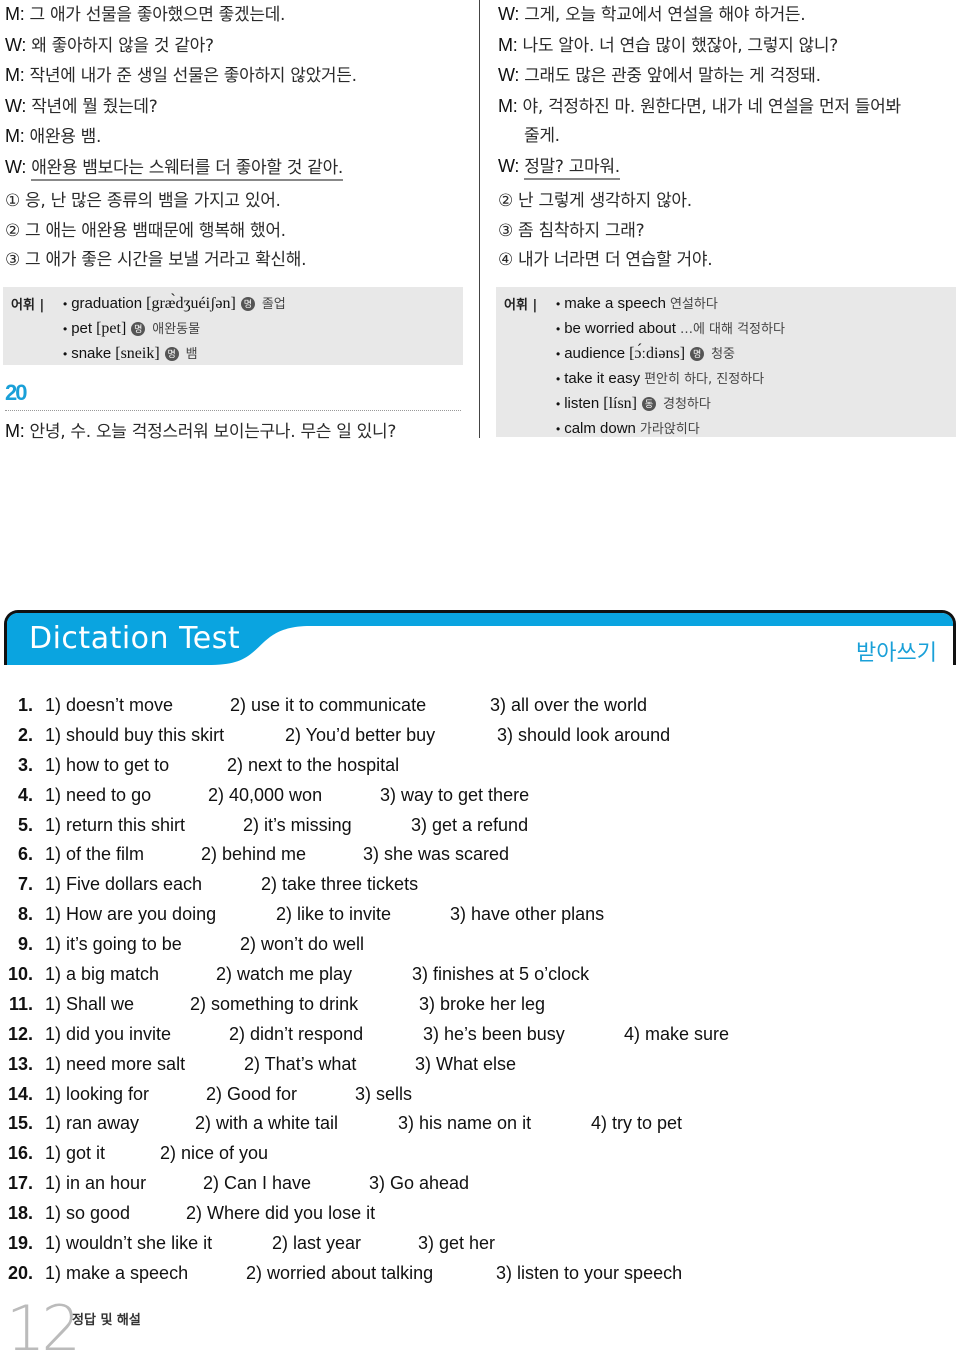  What do you see at coordinates (274, 1003) in the screenshot?
I see `answer-item: 2) something to drink` at bounding box center [274, 1003].